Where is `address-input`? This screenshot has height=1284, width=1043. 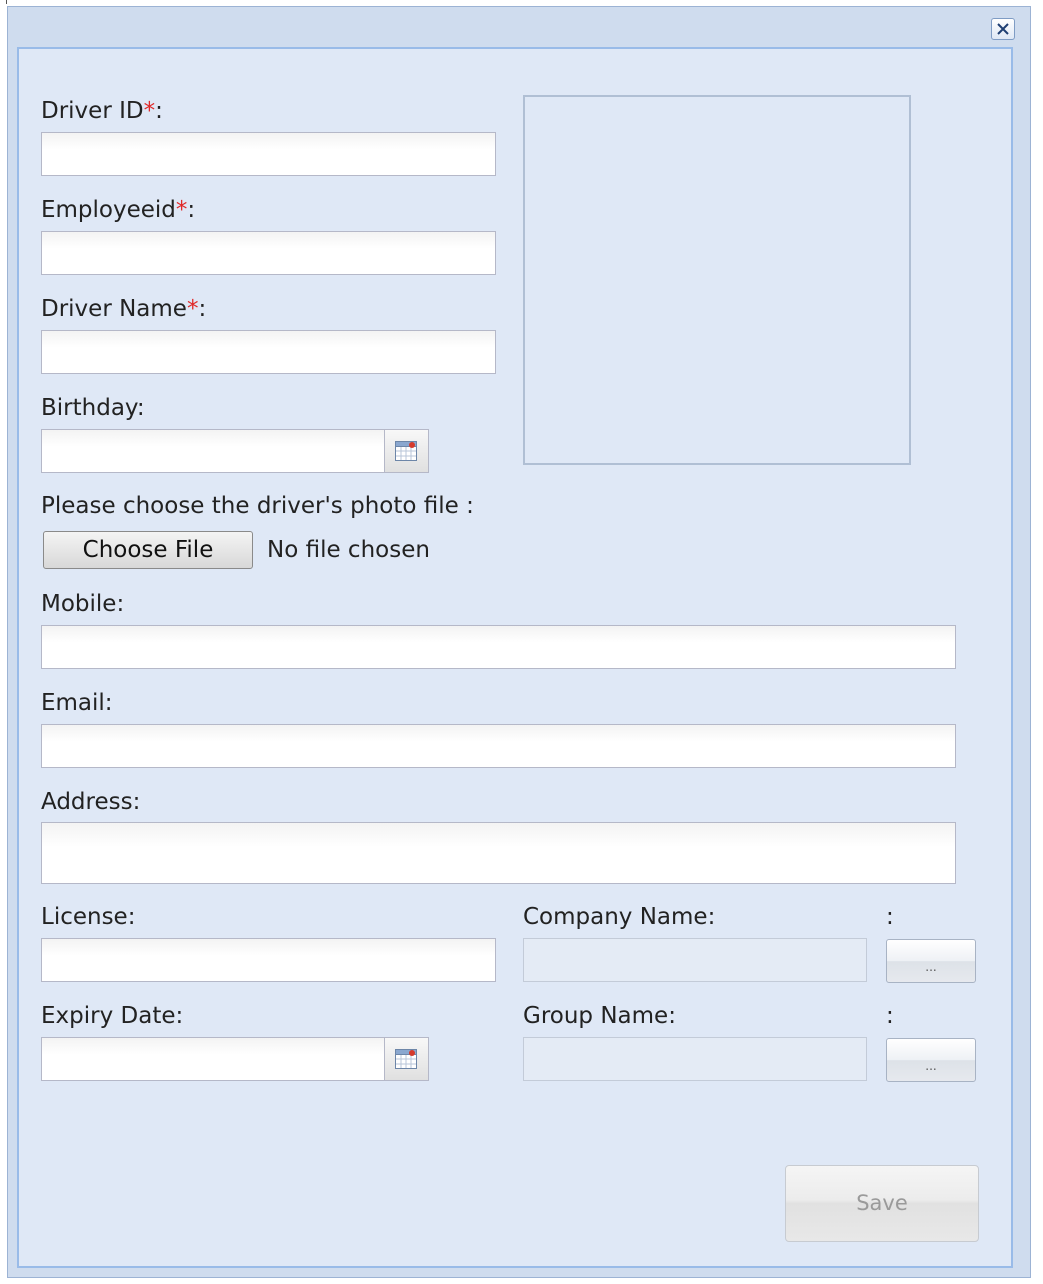
address-input is located at coordinates (498, 853).